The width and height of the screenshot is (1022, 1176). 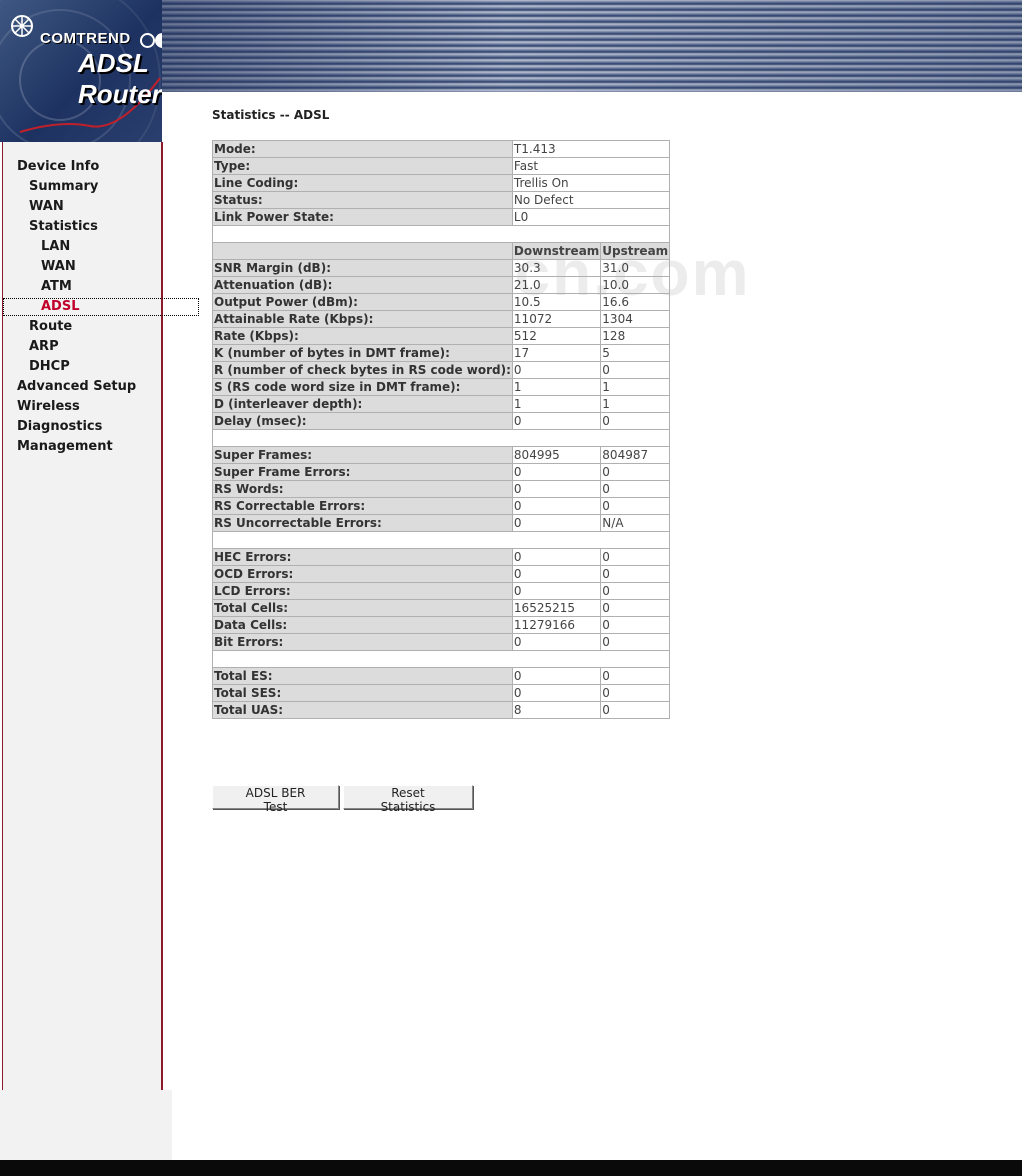 What do you see at coordinates (101, 287) in the screenshot?
I see `sidebar-item-stats-atm: ATM` at bounding box center [101, 287].